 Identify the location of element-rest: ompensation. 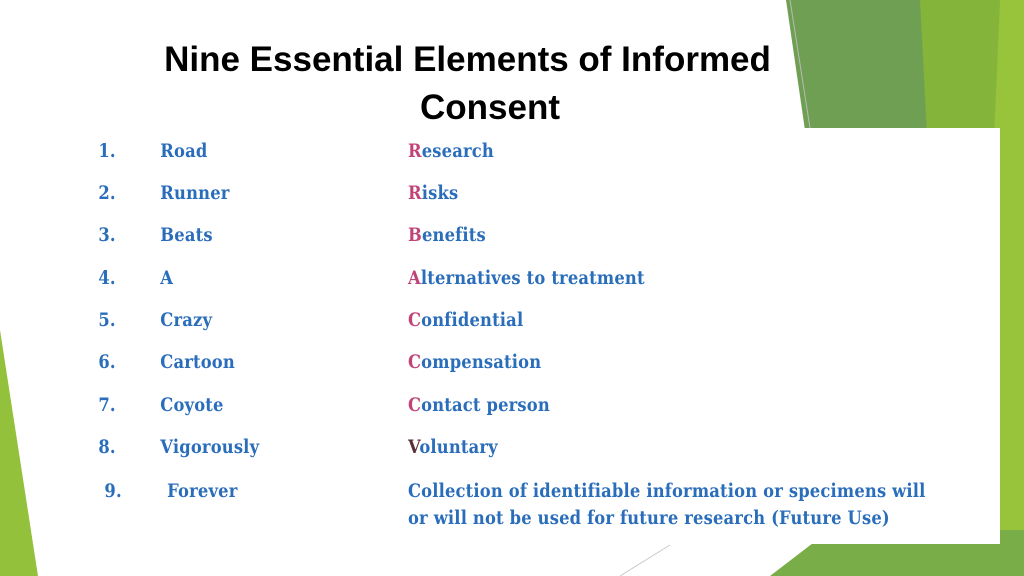
(481, 362).